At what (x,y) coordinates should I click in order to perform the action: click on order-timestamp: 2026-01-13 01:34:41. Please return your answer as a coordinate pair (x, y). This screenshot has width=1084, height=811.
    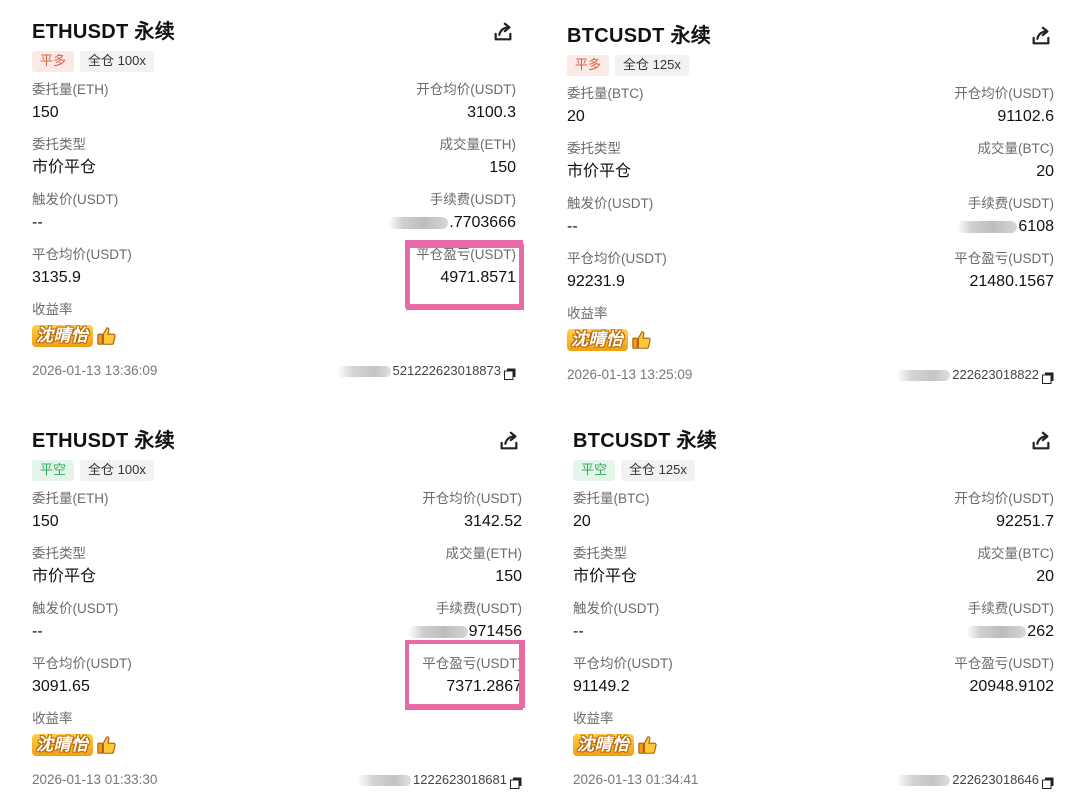
    Looking at the image, I should click on (636, 779).